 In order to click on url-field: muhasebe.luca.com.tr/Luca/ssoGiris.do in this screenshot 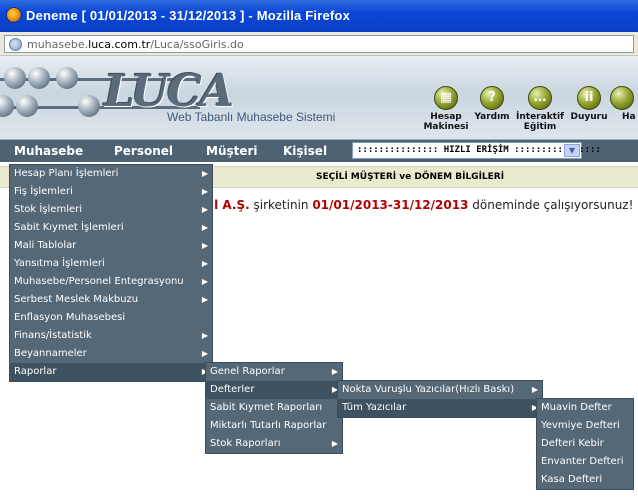, I will do `click(319, 44)`.